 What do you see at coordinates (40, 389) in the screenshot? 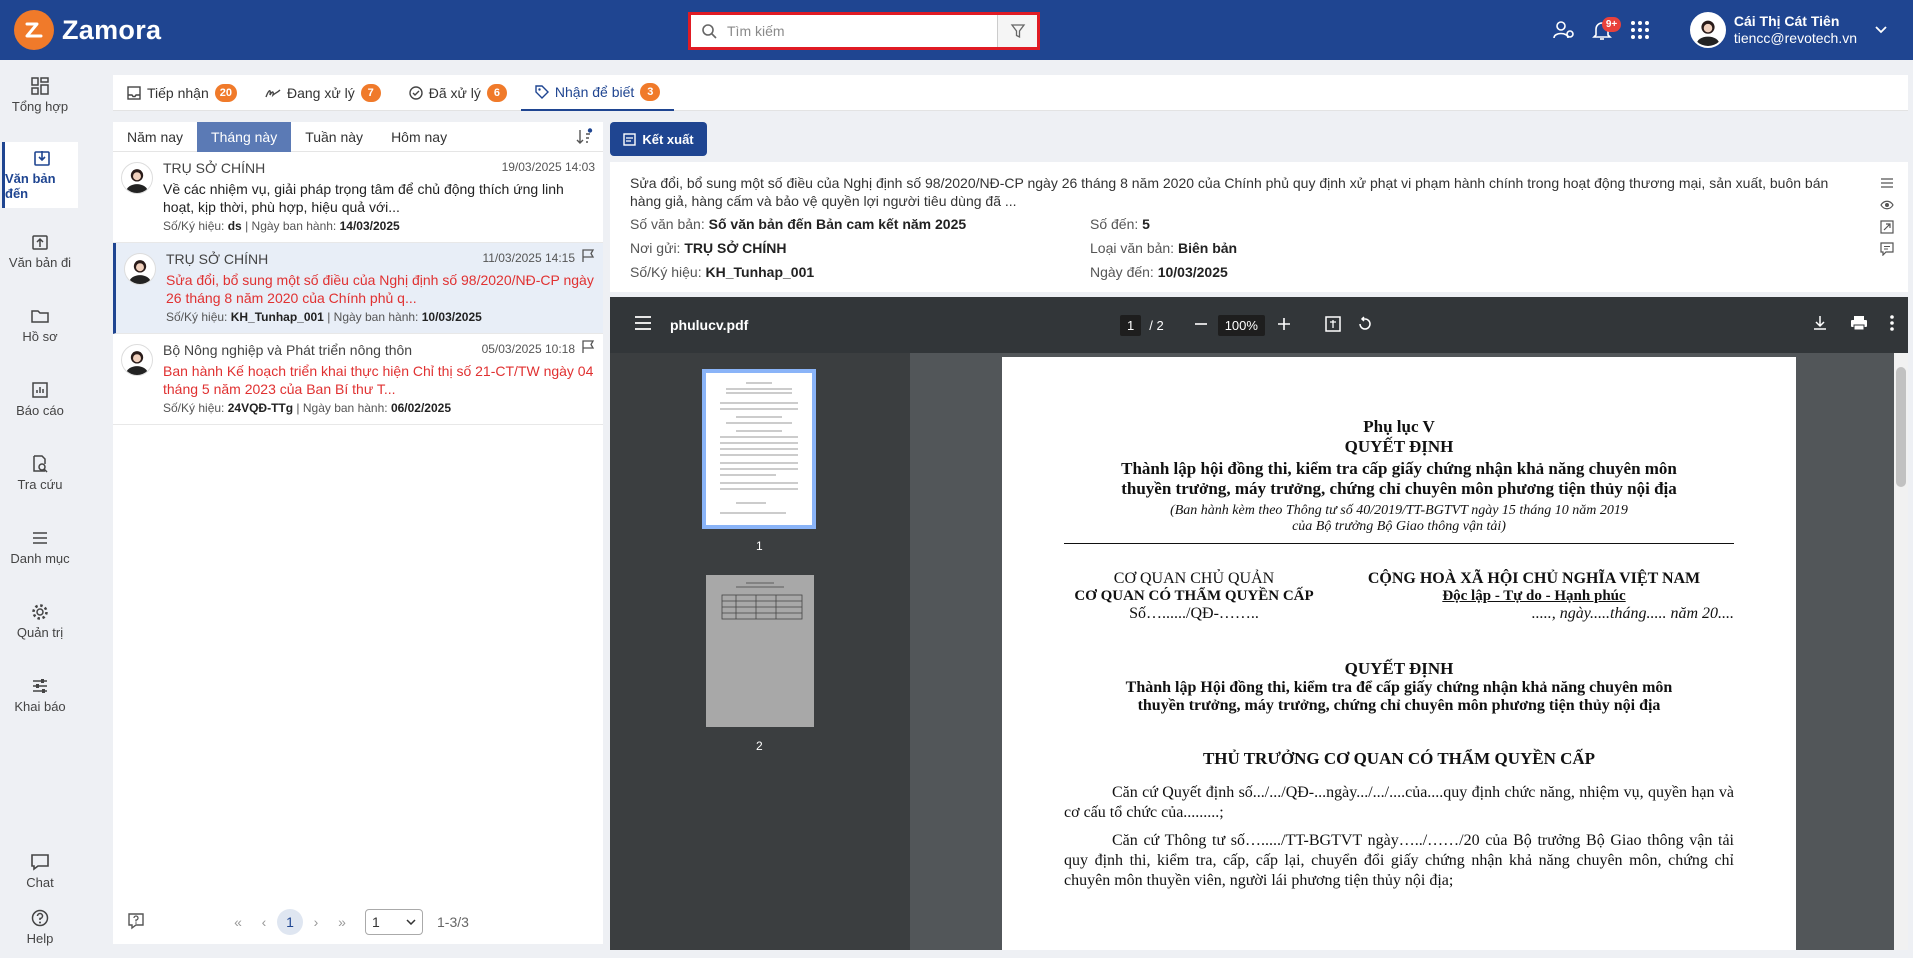
I see `report-icon` at bounding box center [40, 389].